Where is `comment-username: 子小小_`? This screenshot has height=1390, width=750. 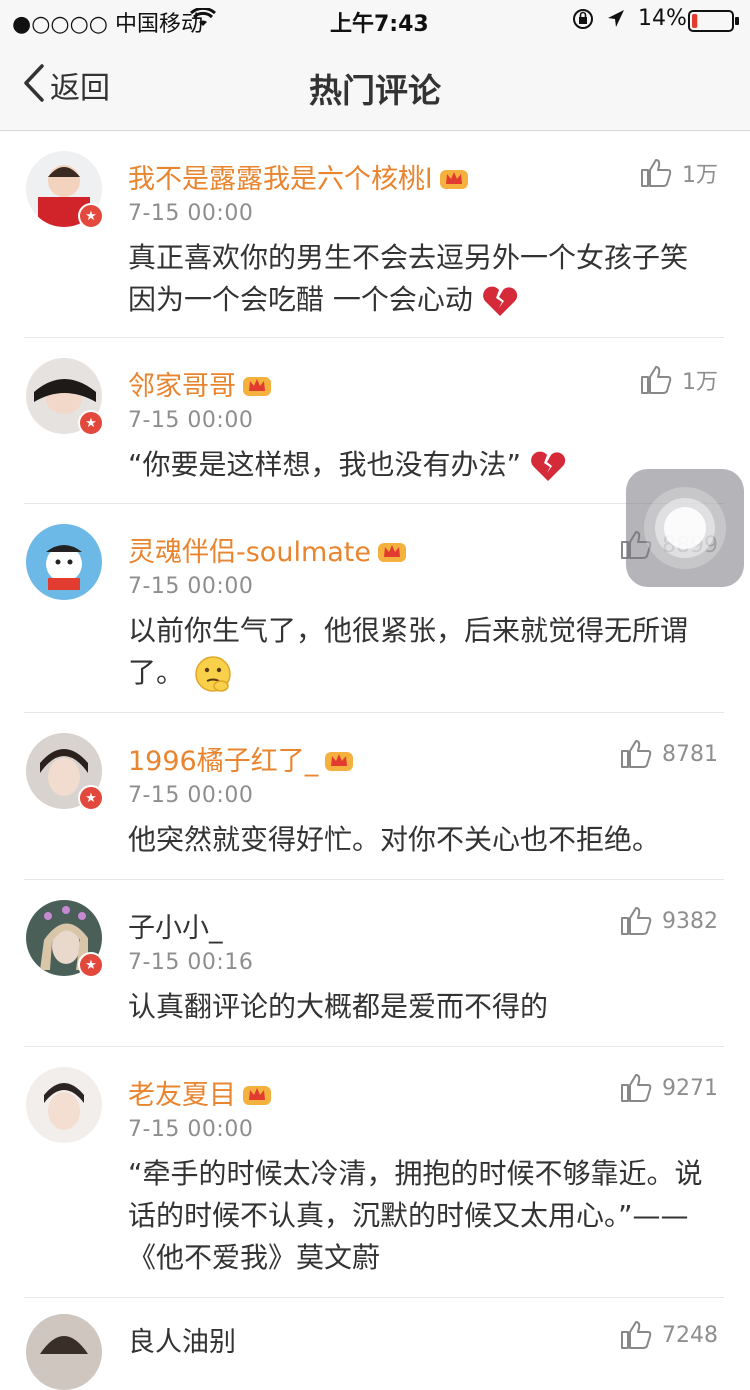 comment-username: 子小小_ is located at coordinates (175, 925).